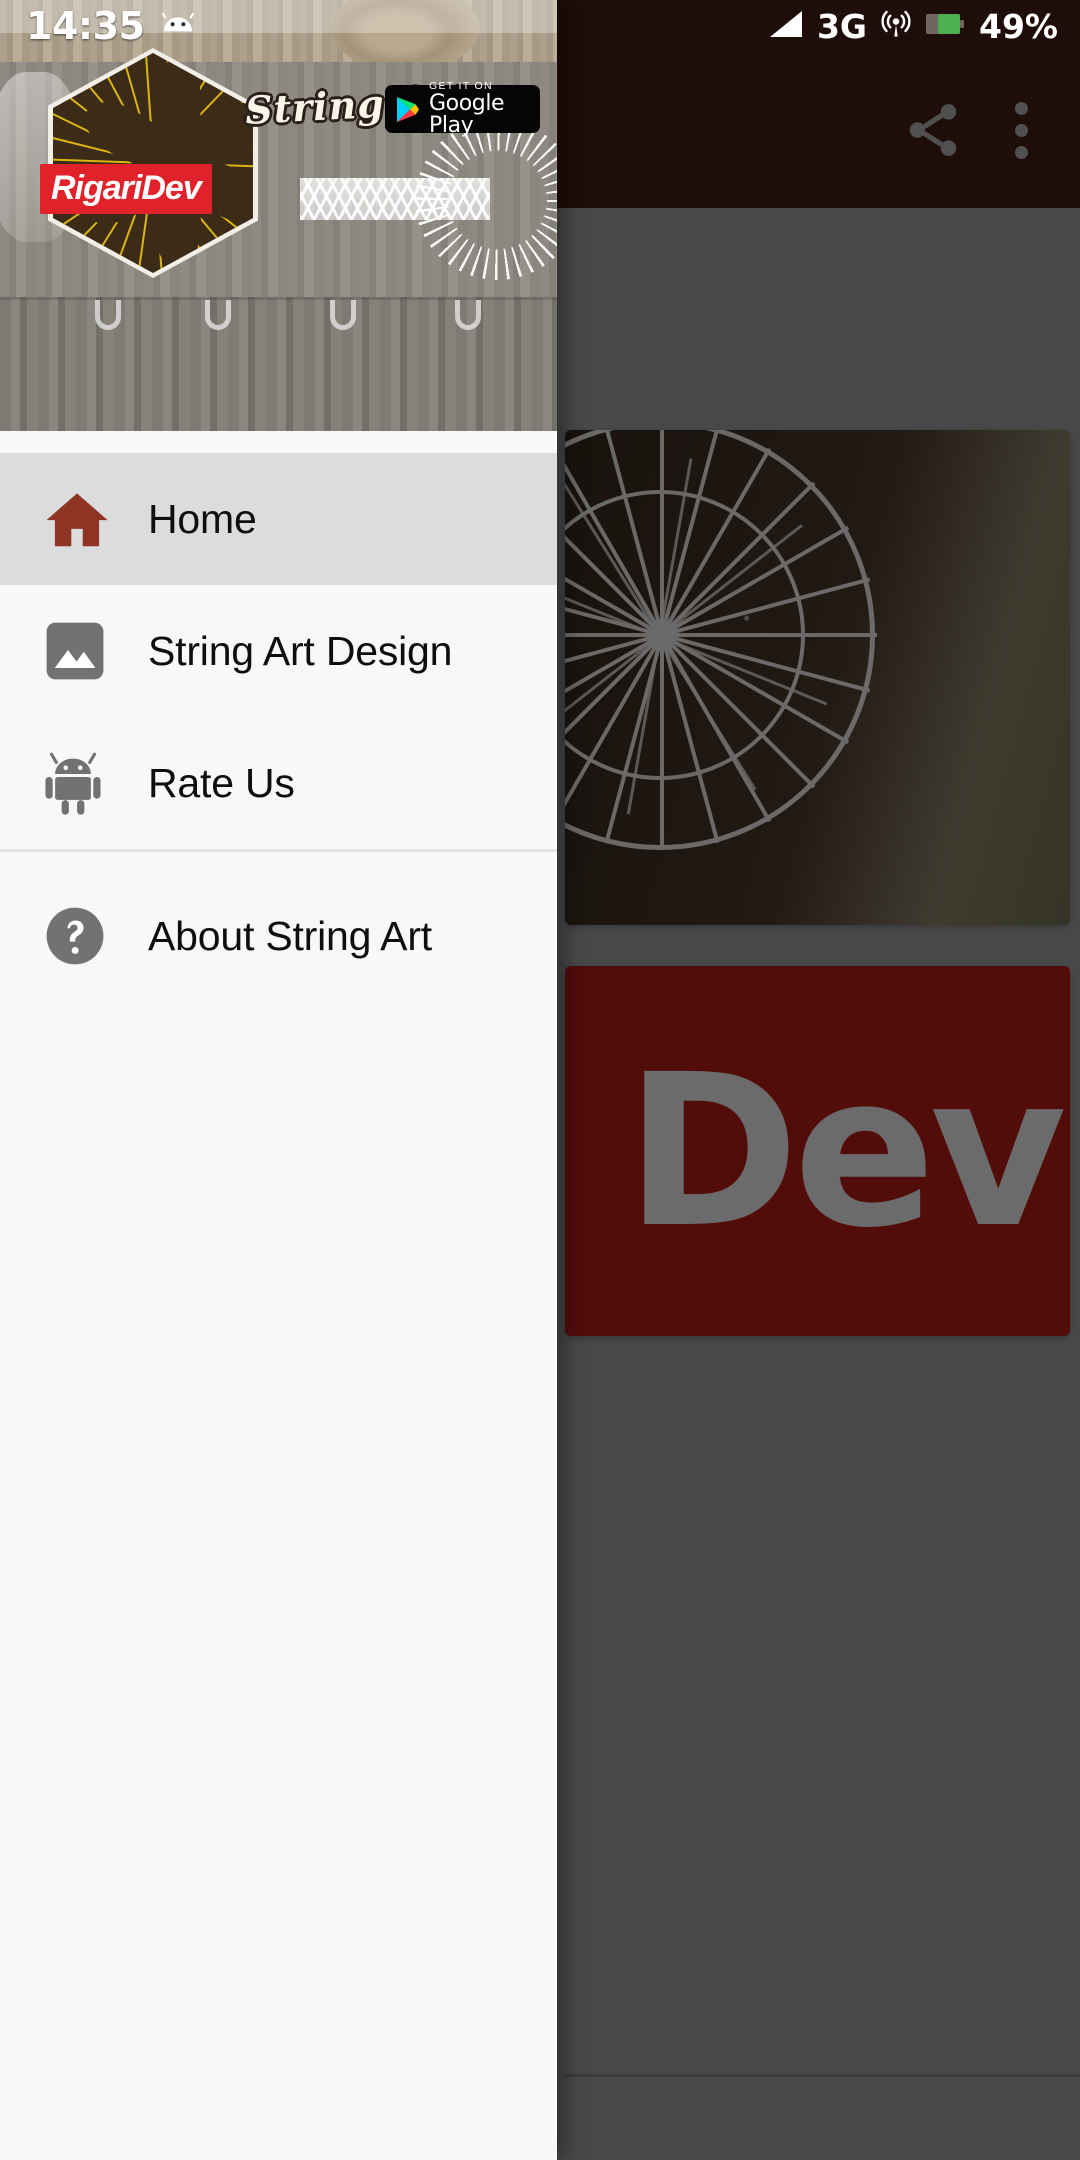  I want to click on android-icon, so click(92, 783).